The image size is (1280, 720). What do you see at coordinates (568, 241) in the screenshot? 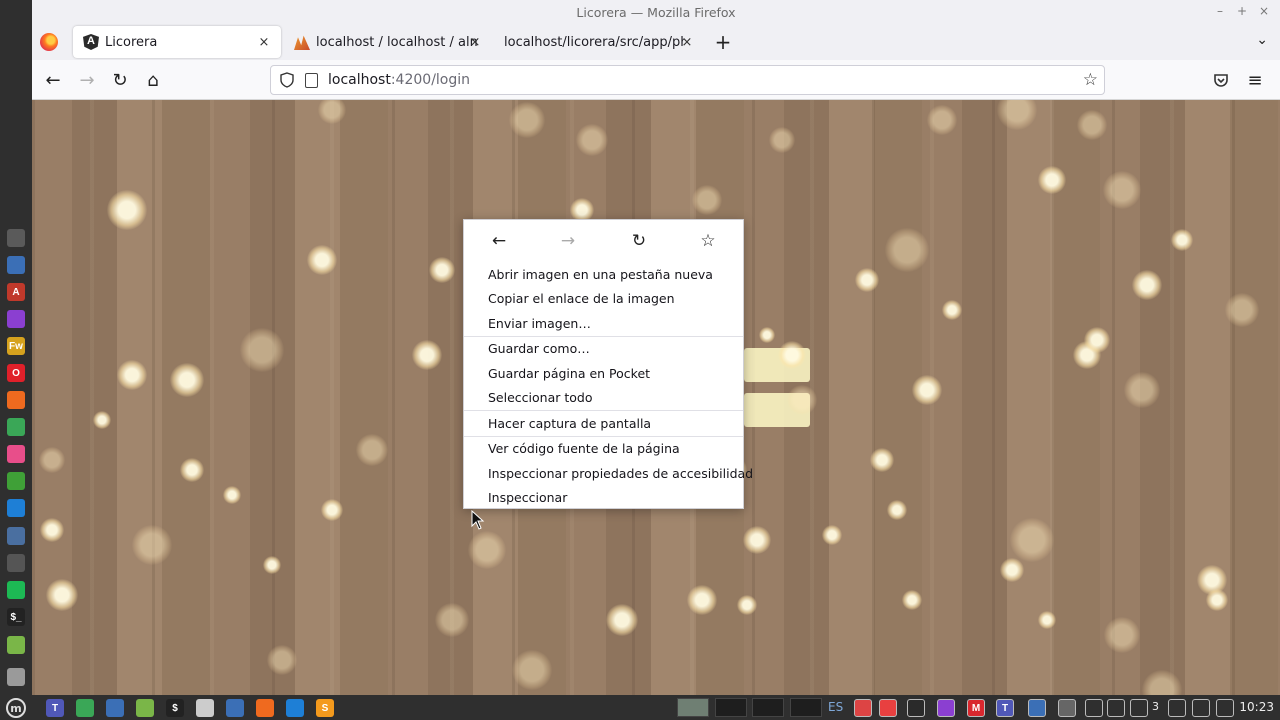
I see `context-forward-button: →` at bounding box center [568, 241].